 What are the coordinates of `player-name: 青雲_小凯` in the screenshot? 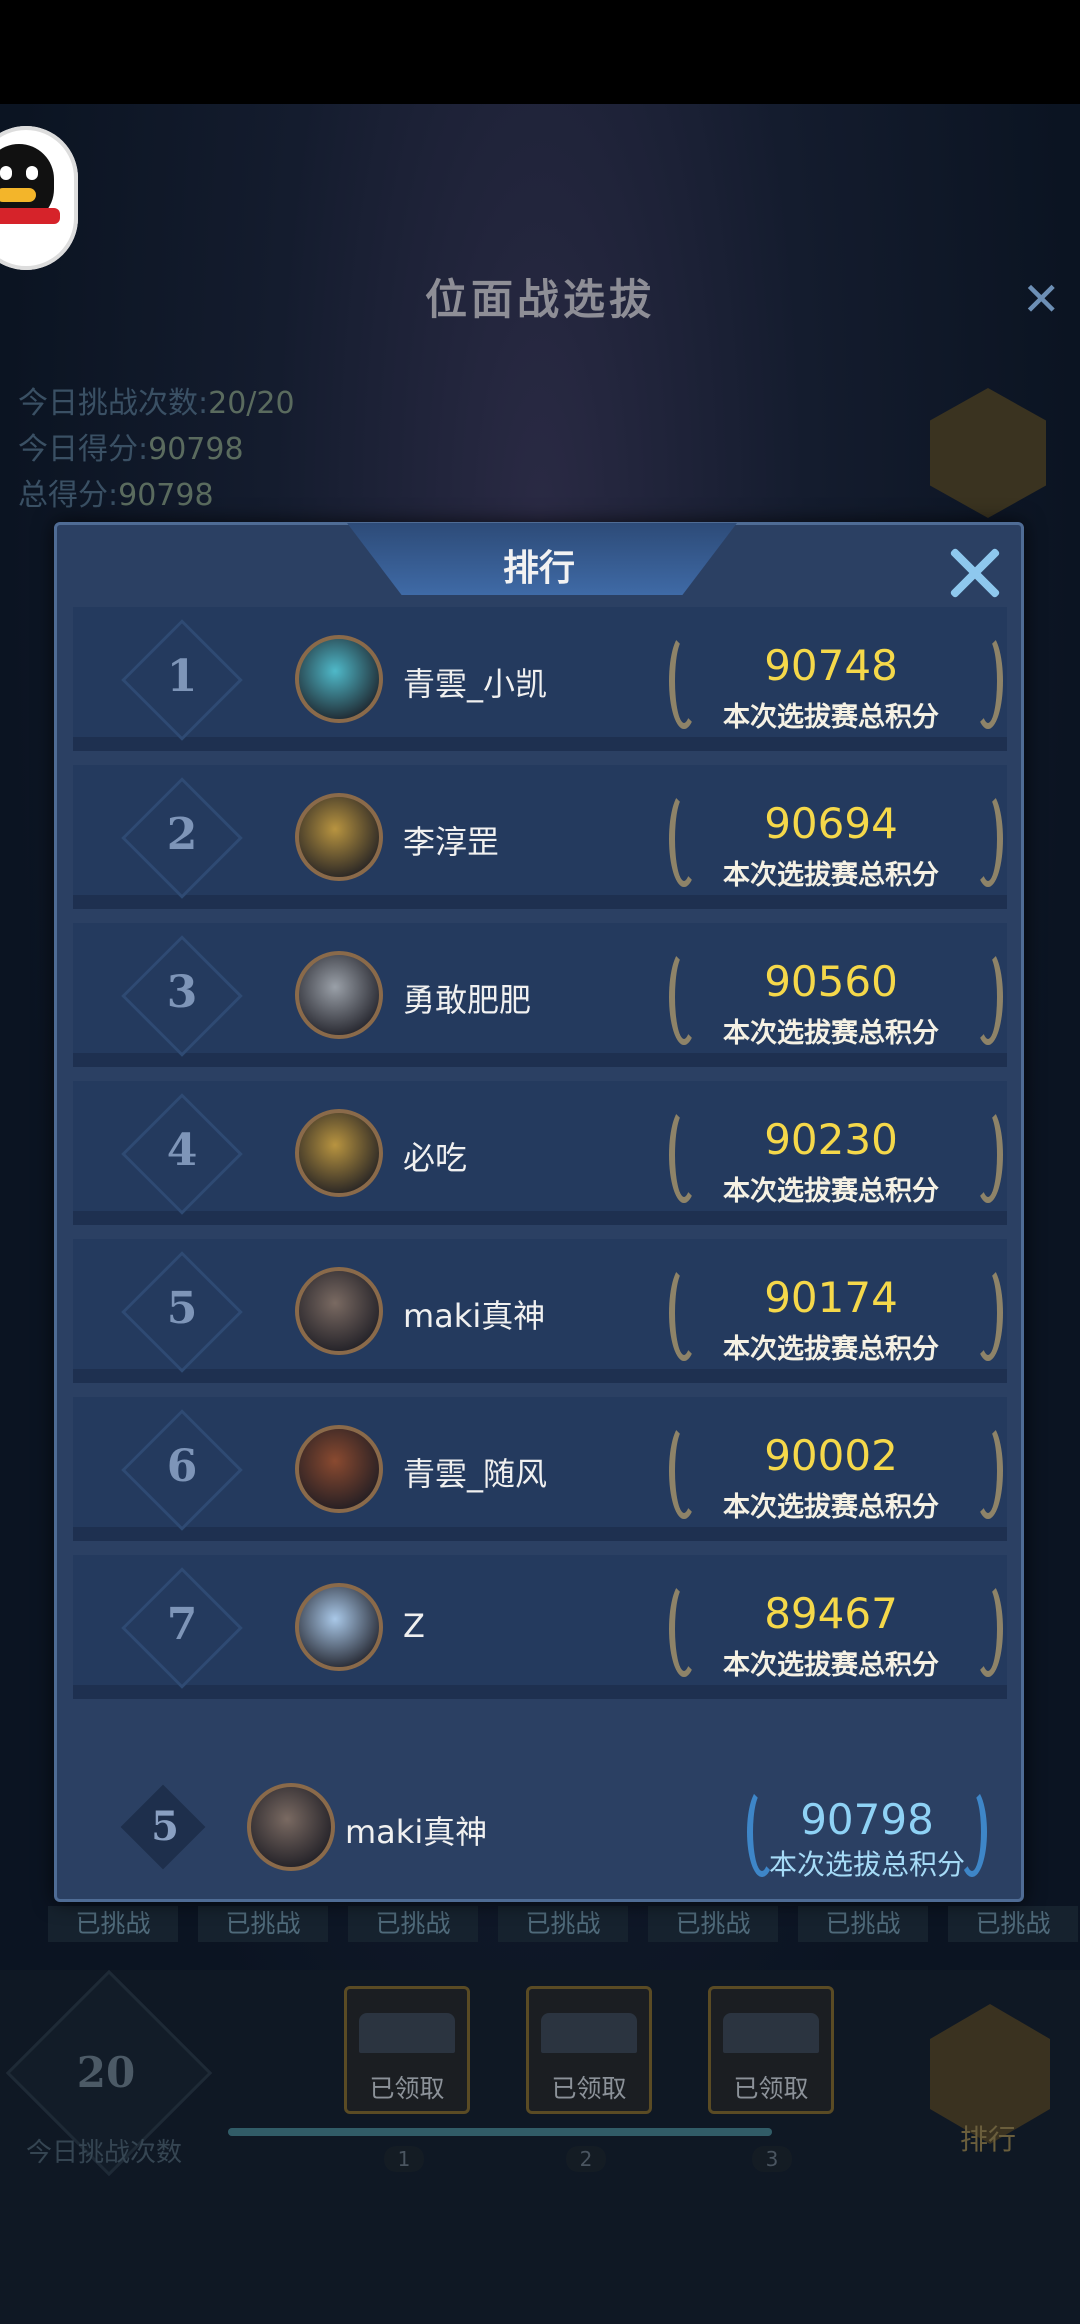 It's located at (475, 684).